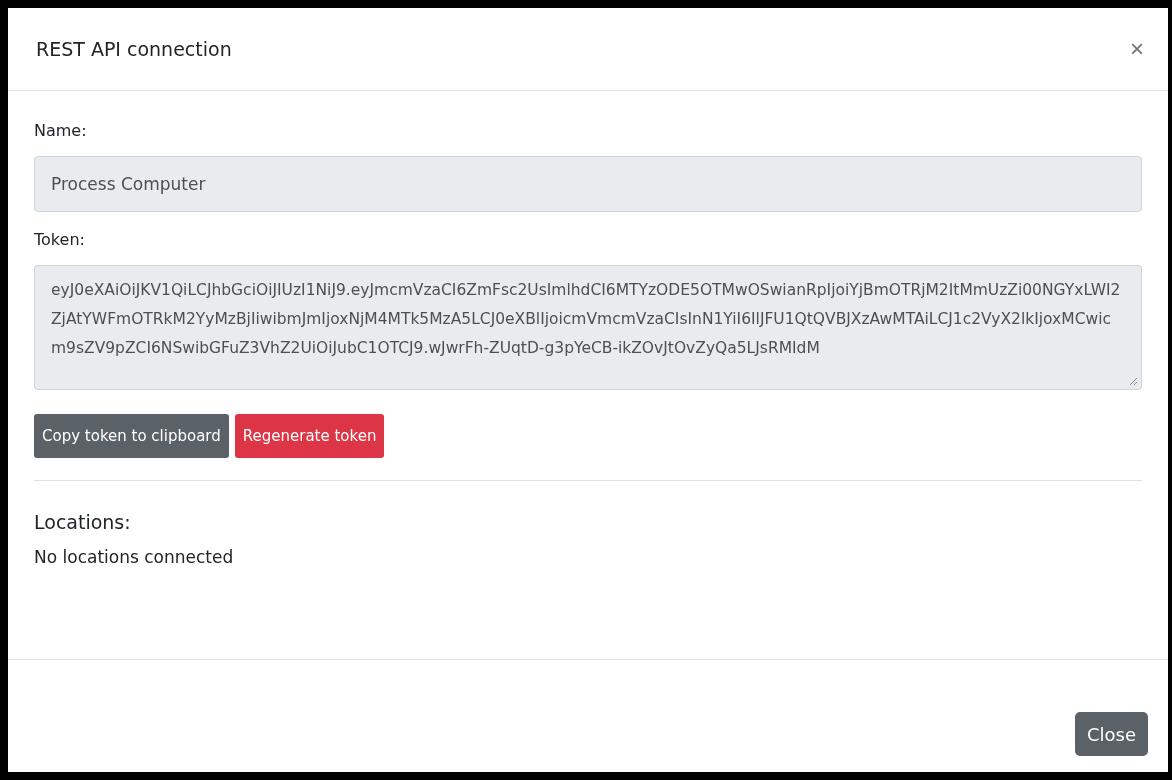  Describe the element at coordinates (1133, 381) in the screenshot. I see `resize-grip-icon` at that location.